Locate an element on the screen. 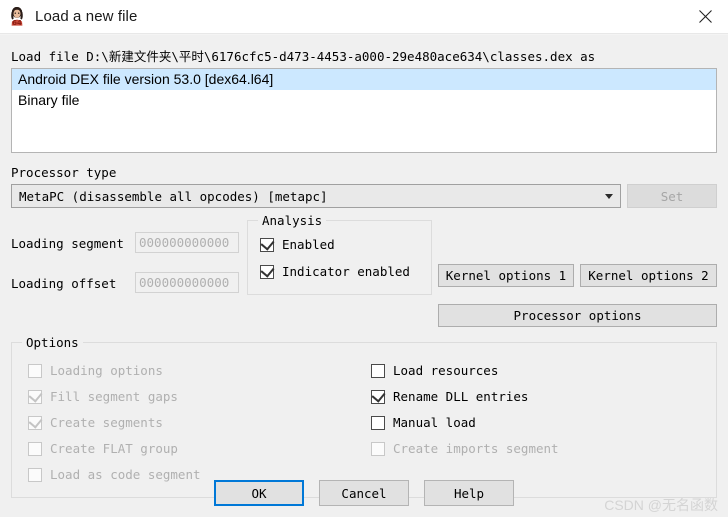 The image size is (728, 517). checkbox-label: Rename DLL entries is located at coordinates (461, 396).